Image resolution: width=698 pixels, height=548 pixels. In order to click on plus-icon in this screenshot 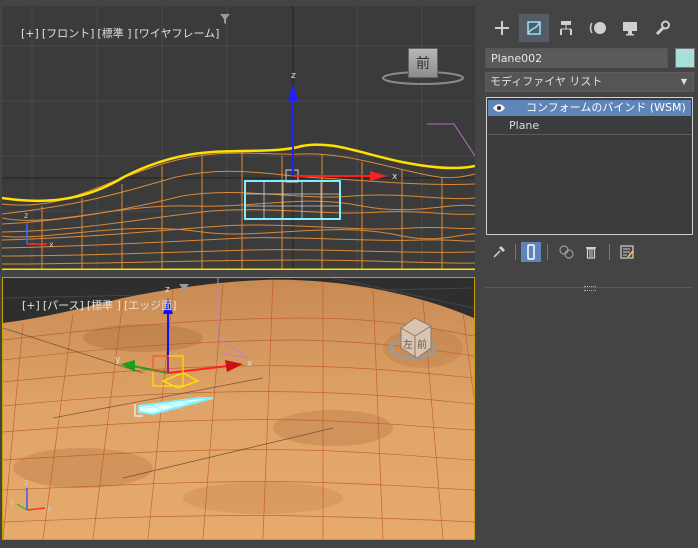, I will do `click(502, 28)`.